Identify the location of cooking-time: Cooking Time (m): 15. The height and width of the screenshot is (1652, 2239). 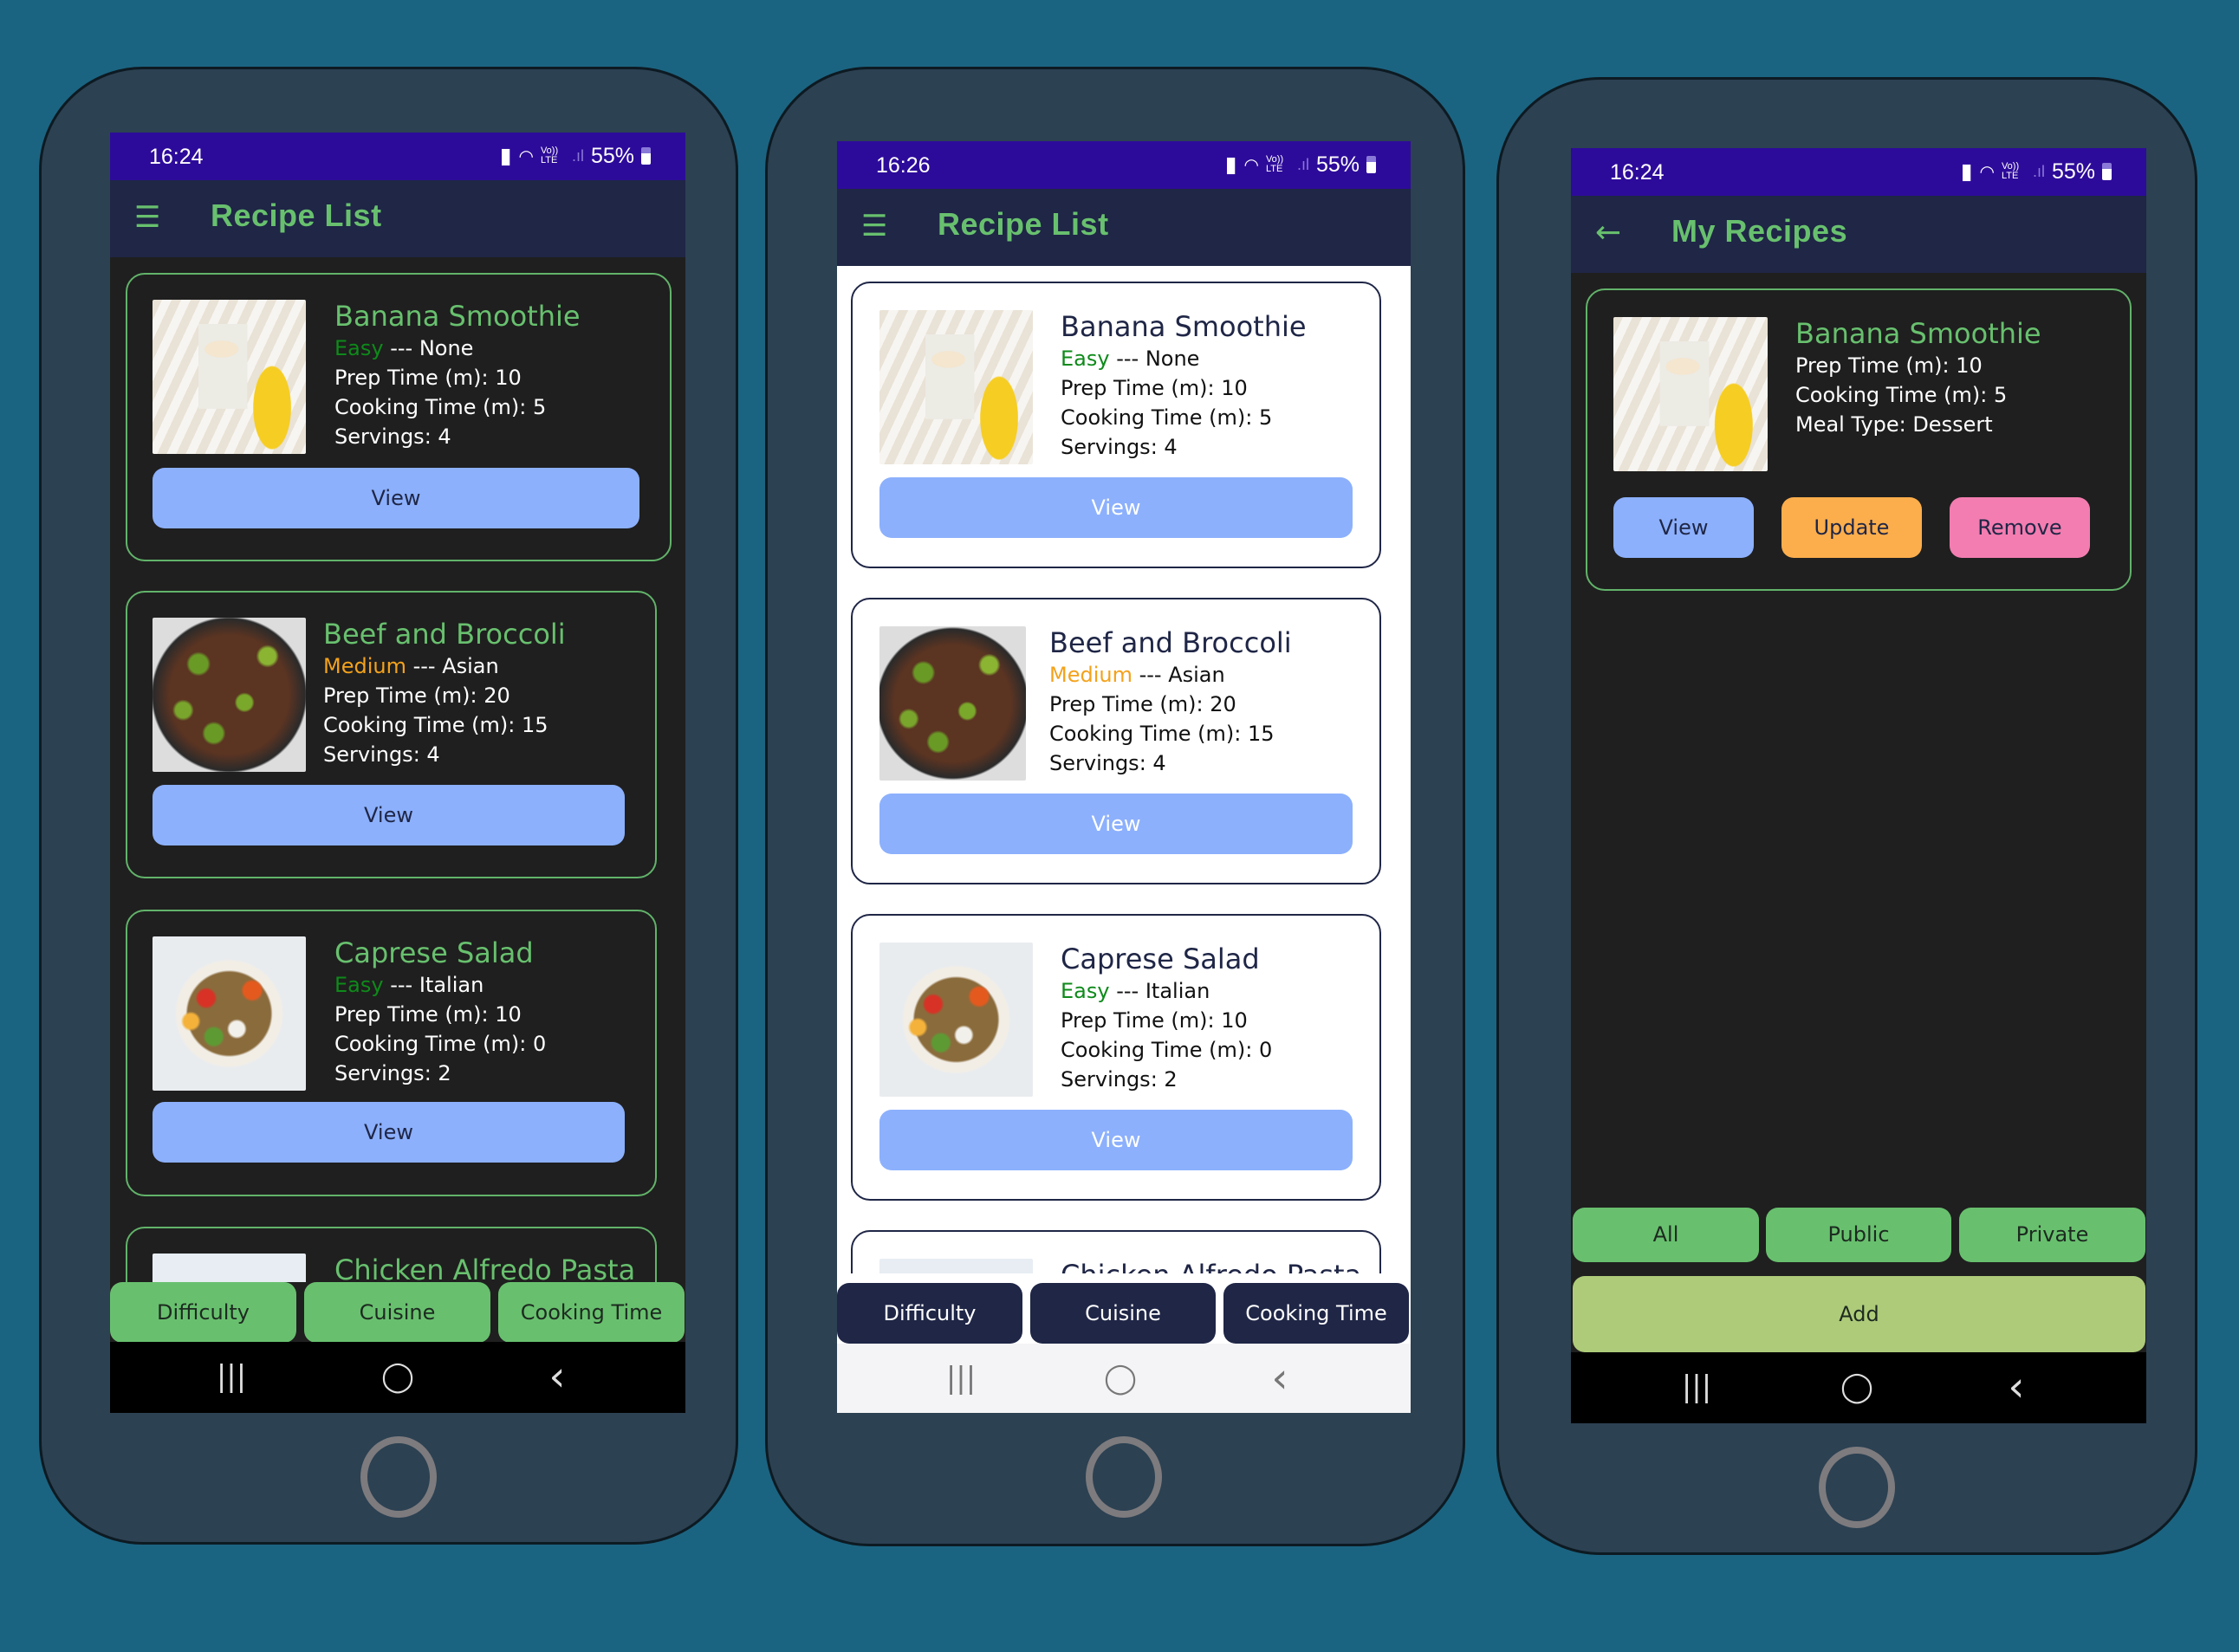
(435, 725).